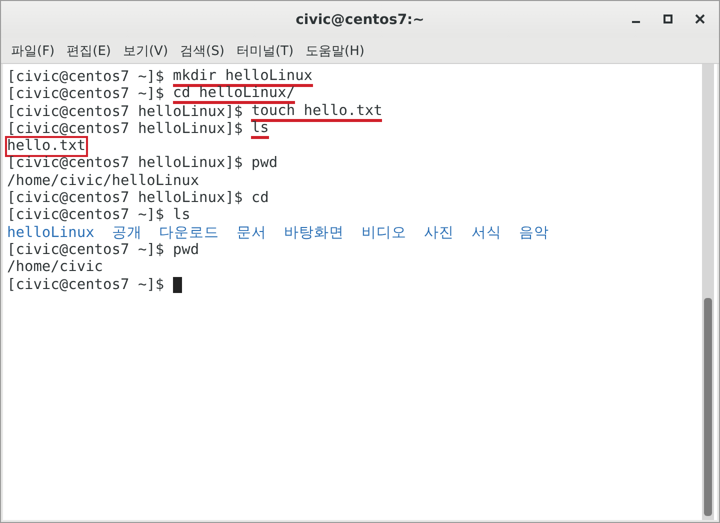  I want to click on directory-name: 바탕화면, so click(314, 233).